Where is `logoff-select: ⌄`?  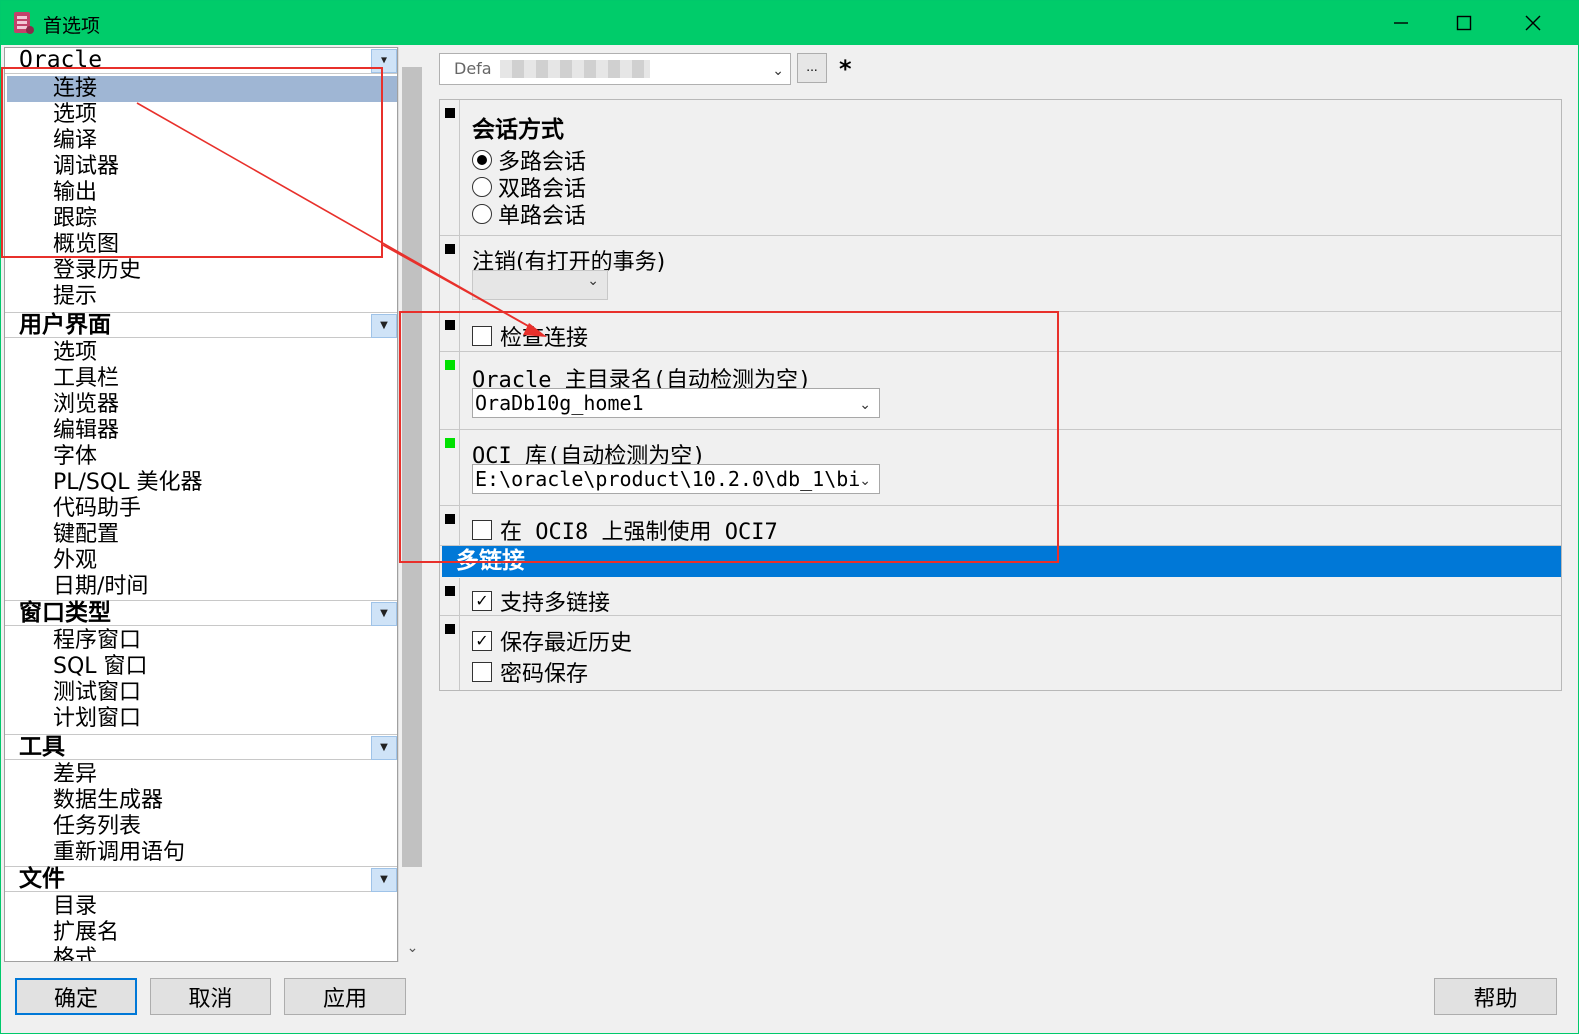
logoff-select: ⌄ is located at coordinates (540, 285).